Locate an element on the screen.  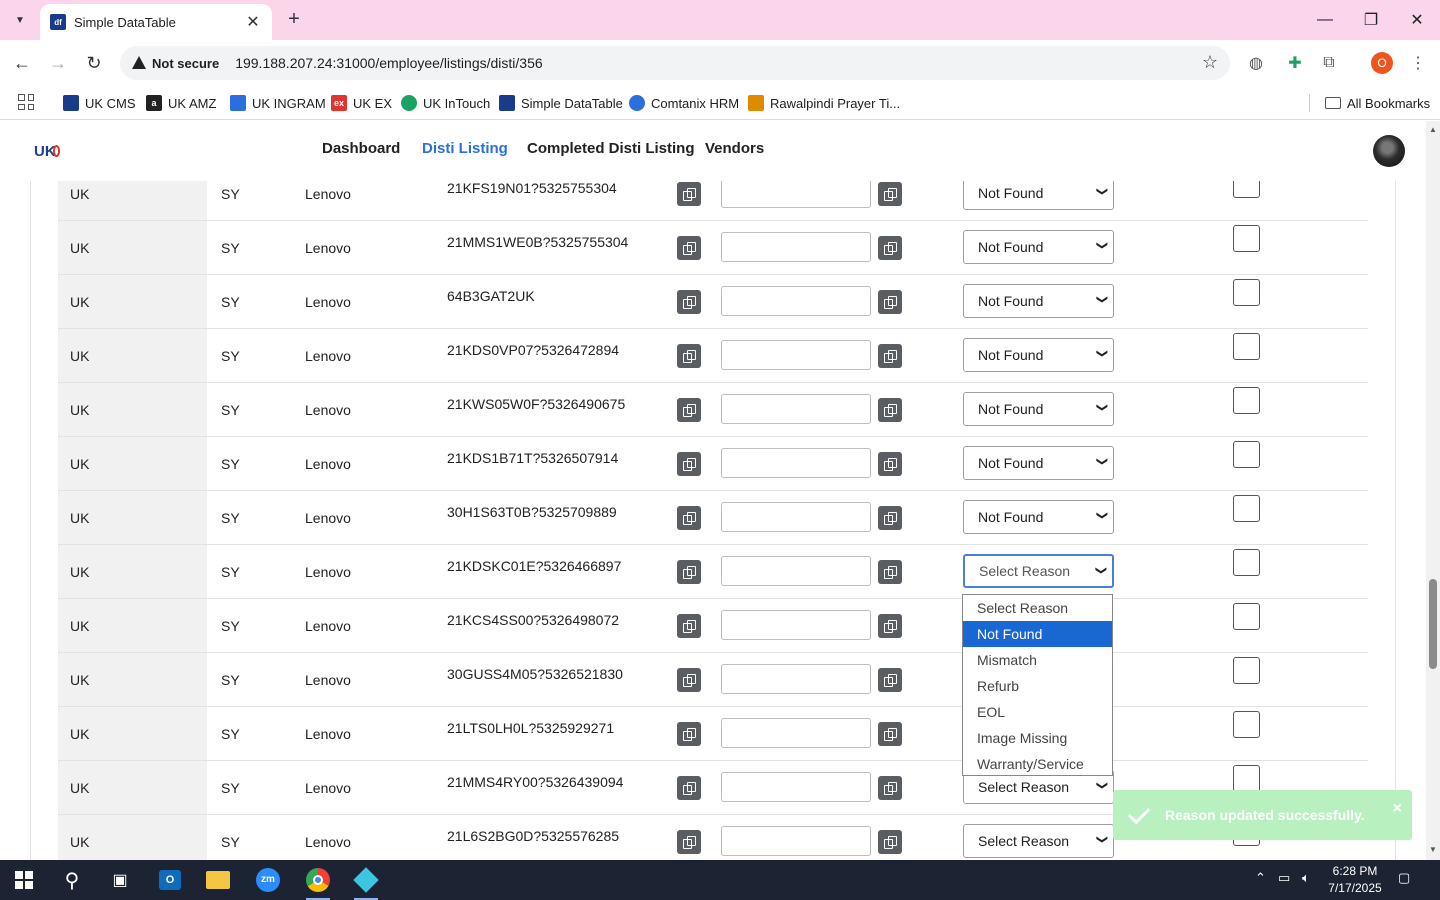
app-logo: UK is located at coordinates (47, 151).